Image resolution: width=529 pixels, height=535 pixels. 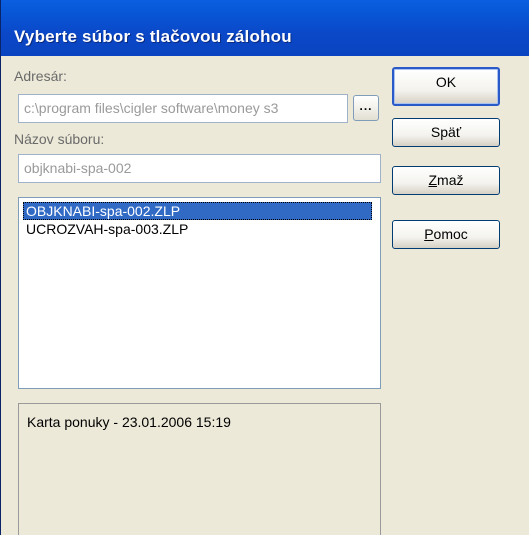 I want to click on delete-label: maž, so click(x=450, y=180).